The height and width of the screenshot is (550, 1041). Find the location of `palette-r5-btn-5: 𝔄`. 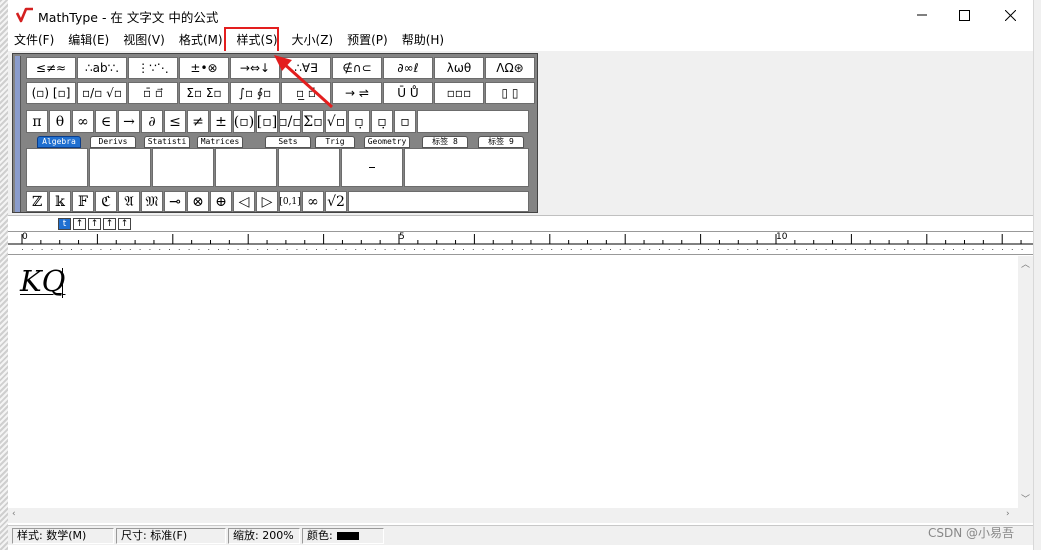

palette-r5-btn-5: 𝔄 is located at coordinates (129, 201).